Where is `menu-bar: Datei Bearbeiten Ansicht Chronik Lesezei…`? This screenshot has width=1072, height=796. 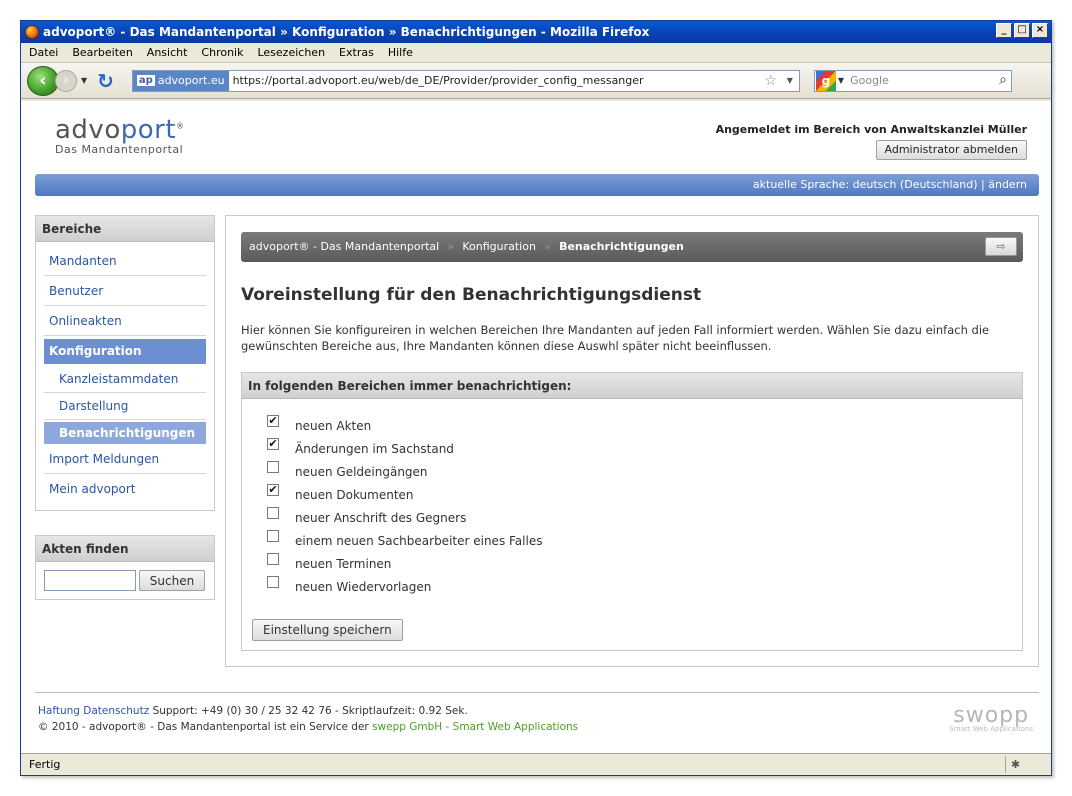 menu-bar: Datei Bearbeiten Ansicht Chronik Lesezei… is located at coordinates (536, 53).